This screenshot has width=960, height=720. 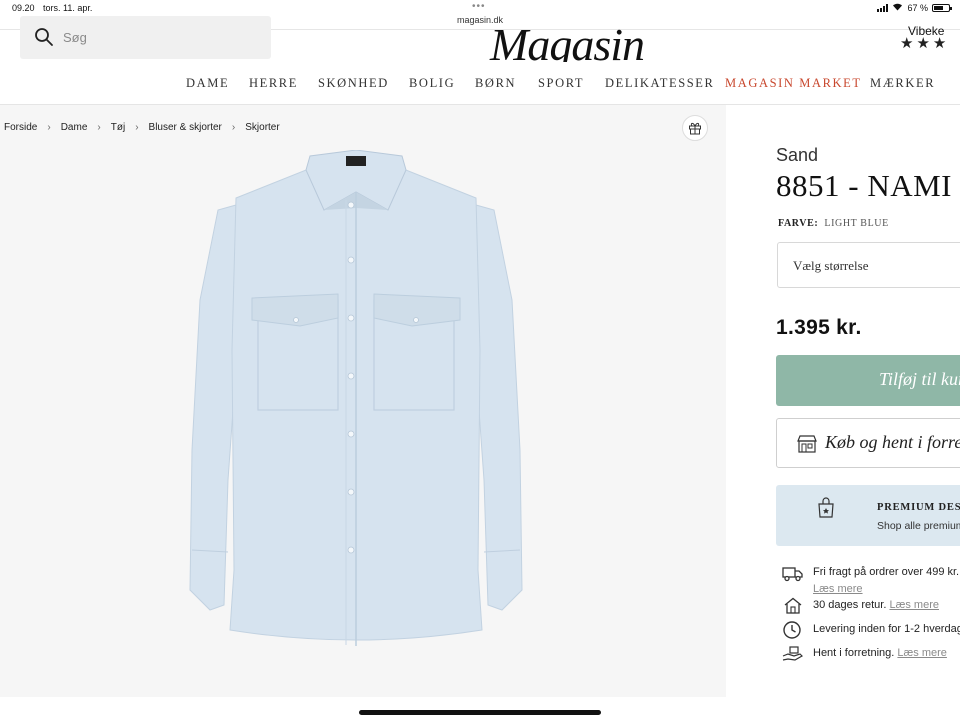 I want to click on breadcrumb-skjorter: Skjorter, so click(x=262, y=127).